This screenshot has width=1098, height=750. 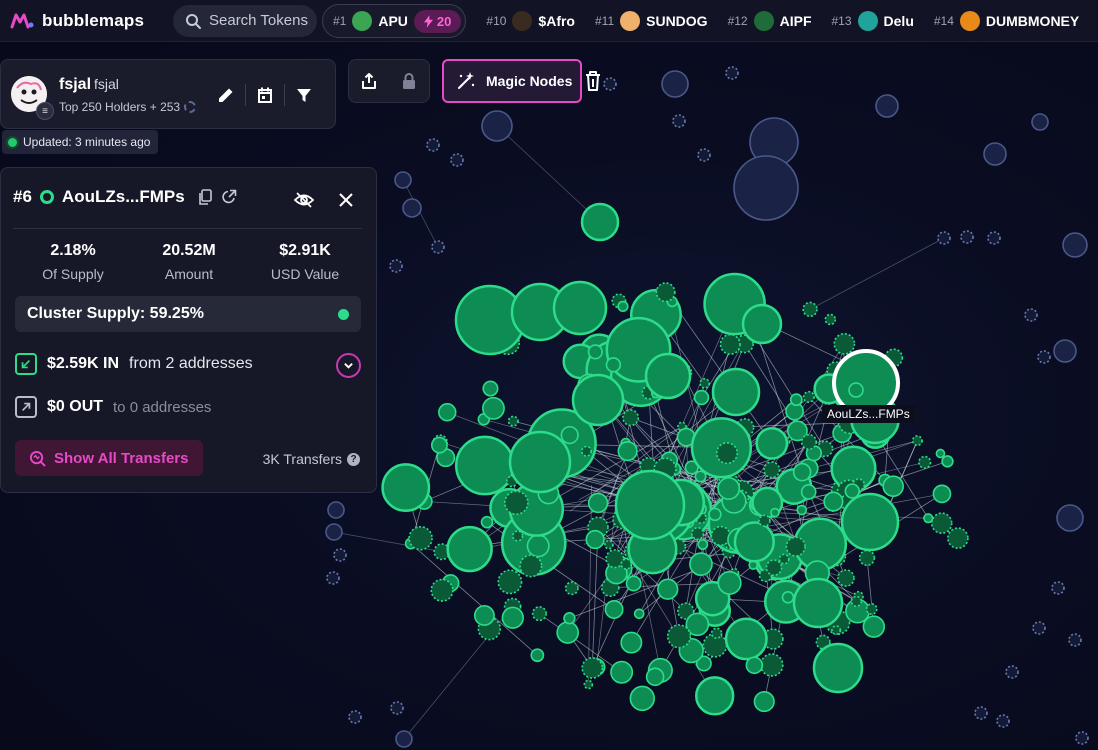 I want to click on magic-nodes-button: Magic Nodes, so click(x=512, y=81).